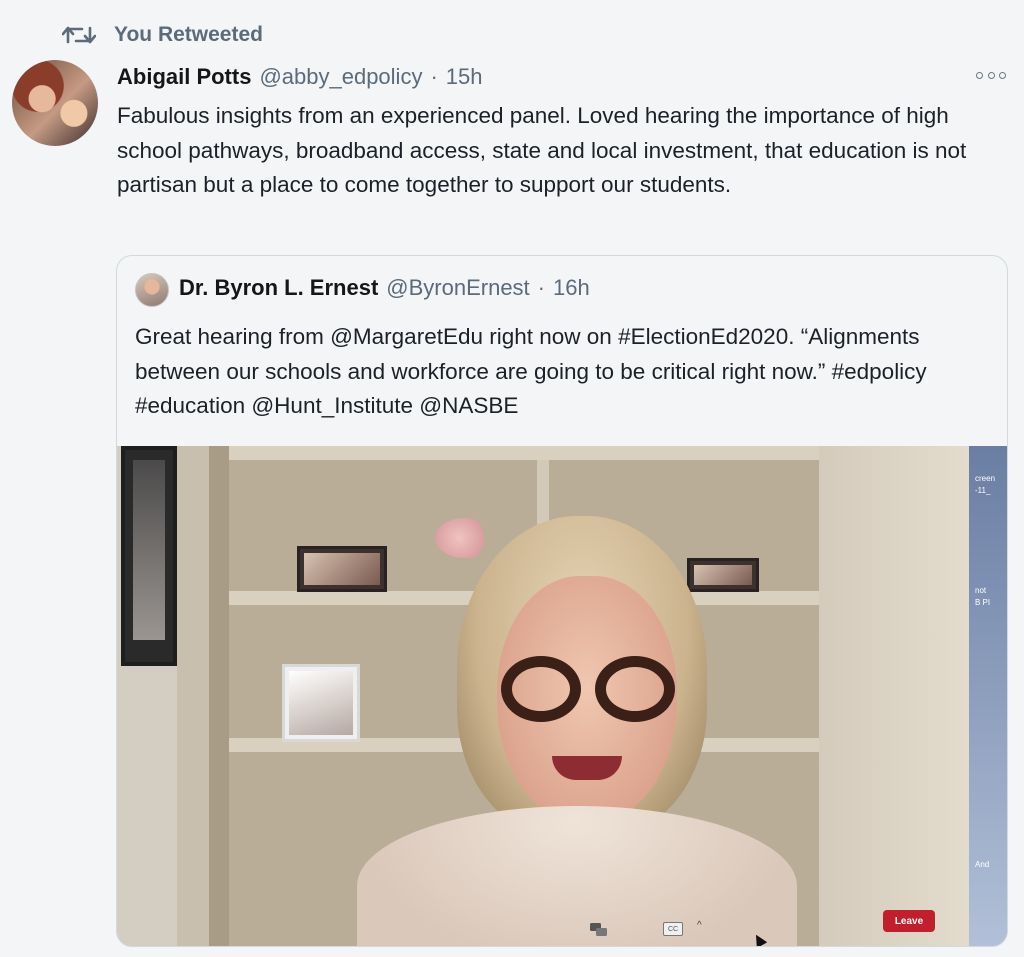  What do you see at coordinates (894, 696) in the screenshot?
I see `wall-right` at bounding box center [894, 696].